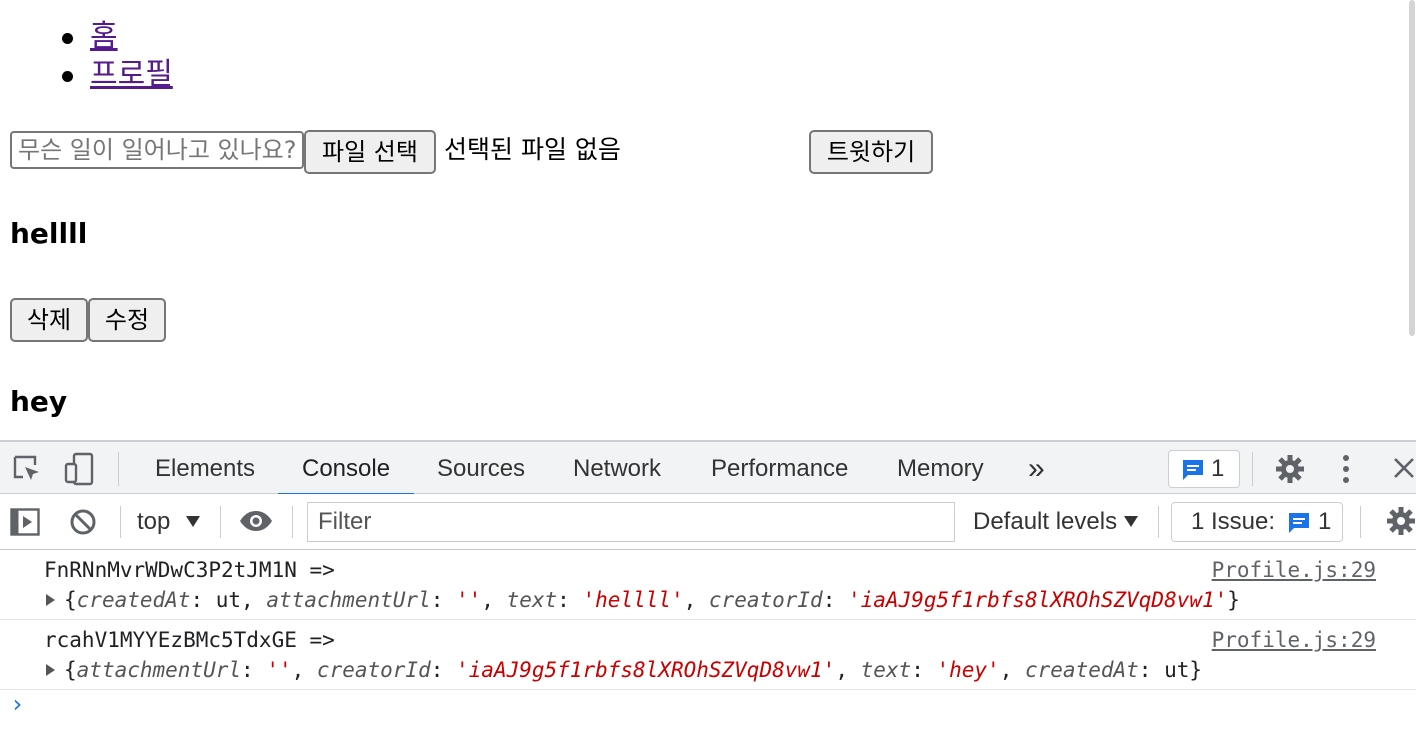 This screenshot has height=740, width=1416. What do you see at coordinates (346, 469) in the screenshot?
I see `tab-console: Console` at bounding box center [346, 469].